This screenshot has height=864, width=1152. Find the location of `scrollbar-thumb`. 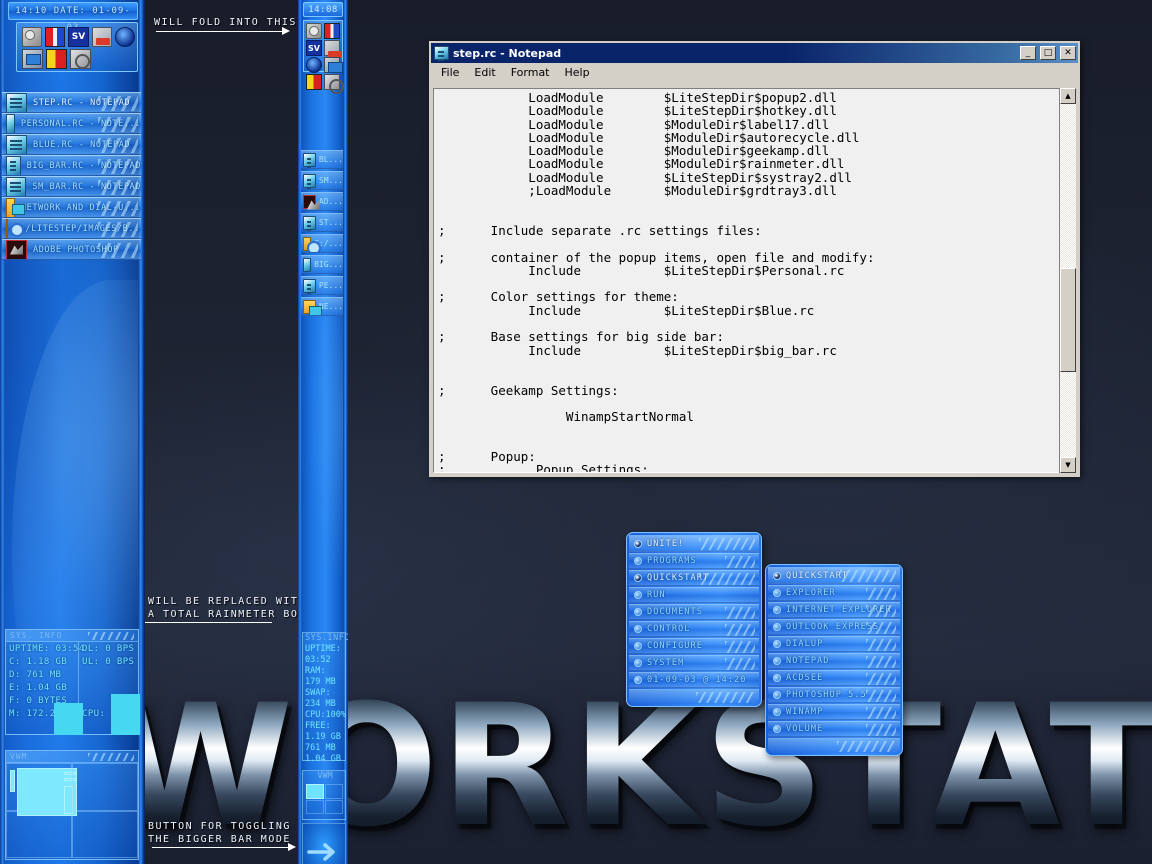

scrollbar-thumb is located at coordinates (1068, 320).